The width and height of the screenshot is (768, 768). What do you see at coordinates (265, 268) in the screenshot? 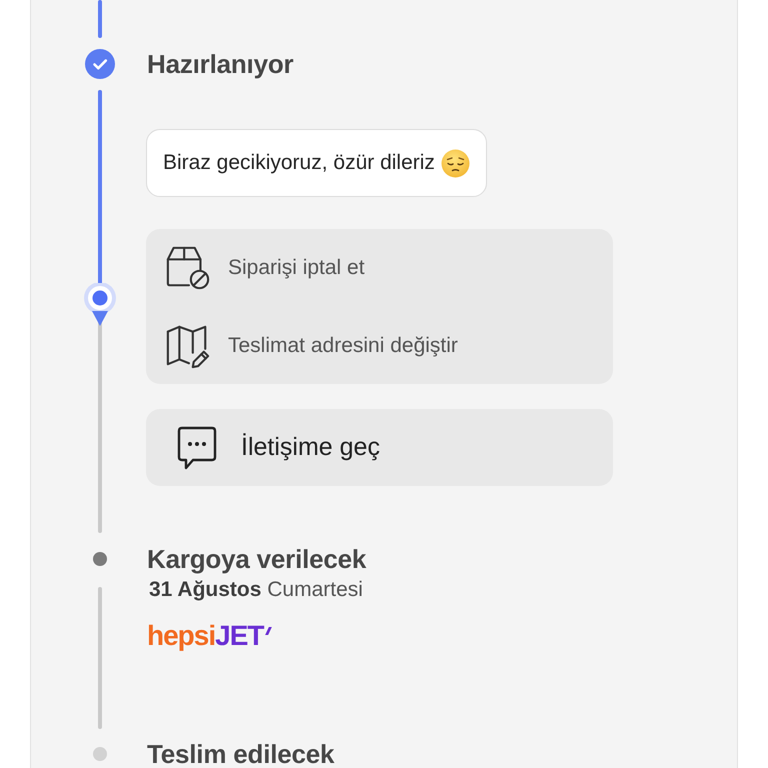
I see `cancel-order-button: Siparişi iptal et` at bounding box center [265, 268].